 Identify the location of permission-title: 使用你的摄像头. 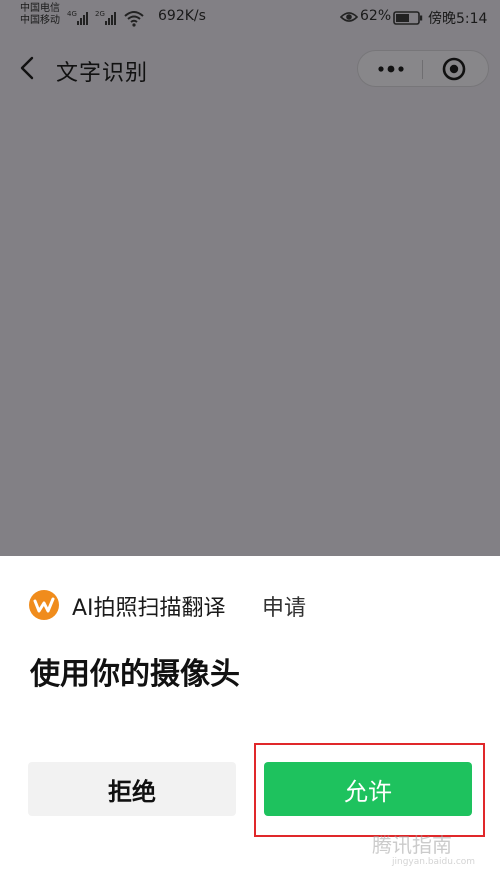
(135, 674).